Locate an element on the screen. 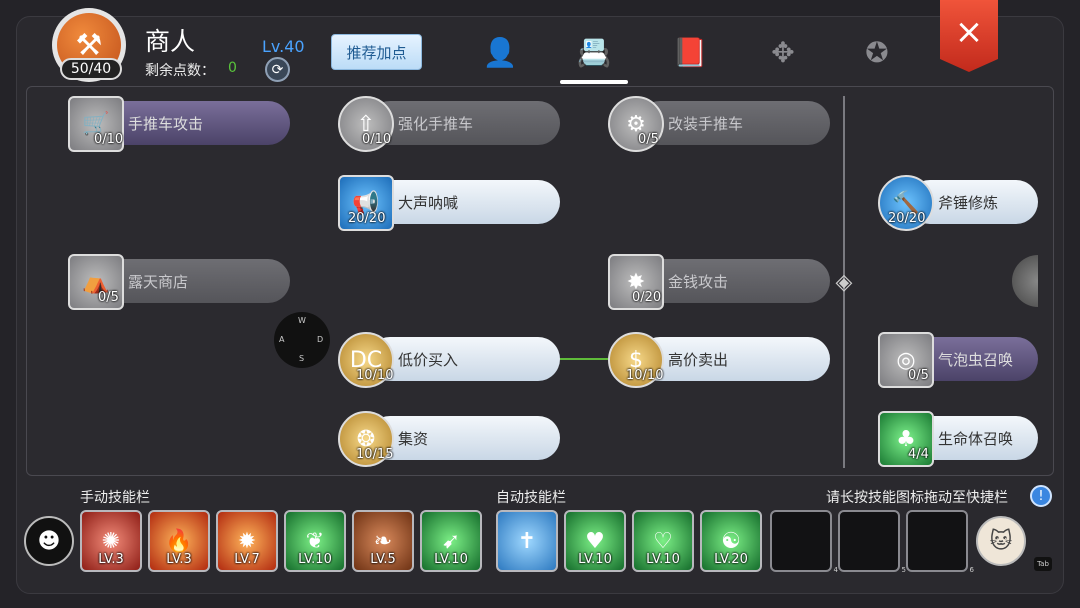 The image size is (1080, 608). skill-loud-shout: 大声呐喊 📢 20/20 is located at coordinates (449, 203).